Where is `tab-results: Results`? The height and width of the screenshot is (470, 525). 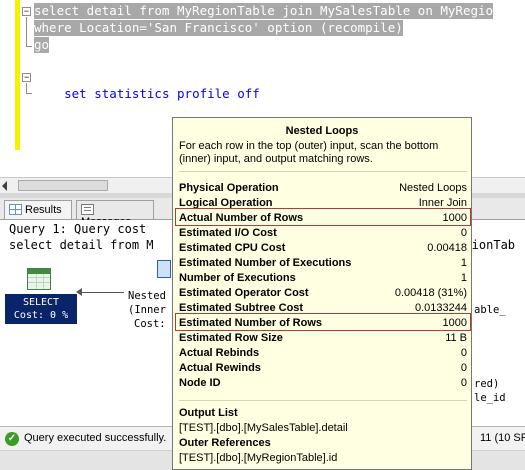
tab-results: Results is located at coordinates (38, 209).